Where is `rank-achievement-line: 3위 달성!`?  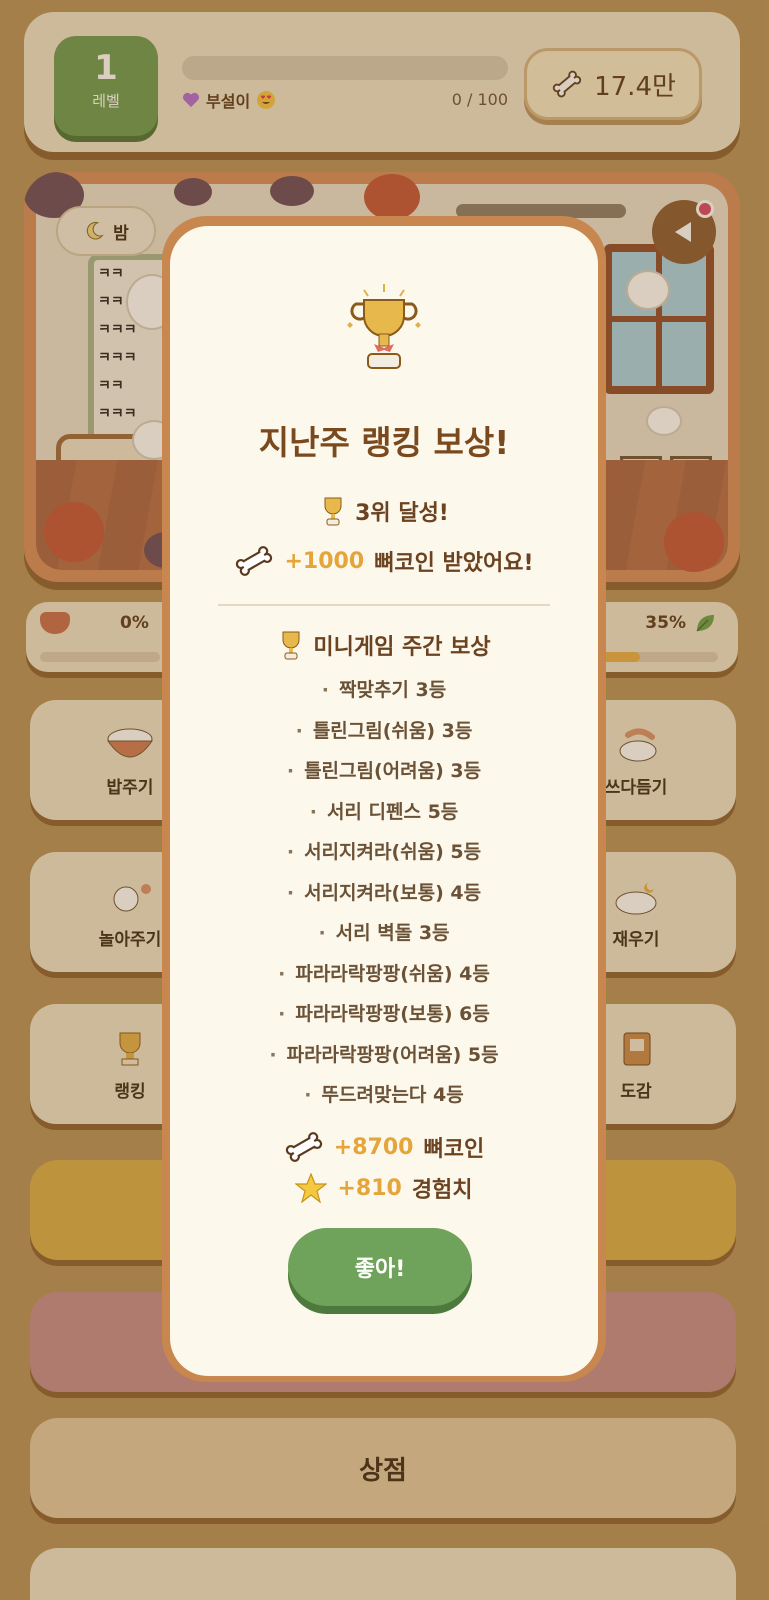 rank-achievement-line: 3위 달성! is located at coordinates (384, 511).